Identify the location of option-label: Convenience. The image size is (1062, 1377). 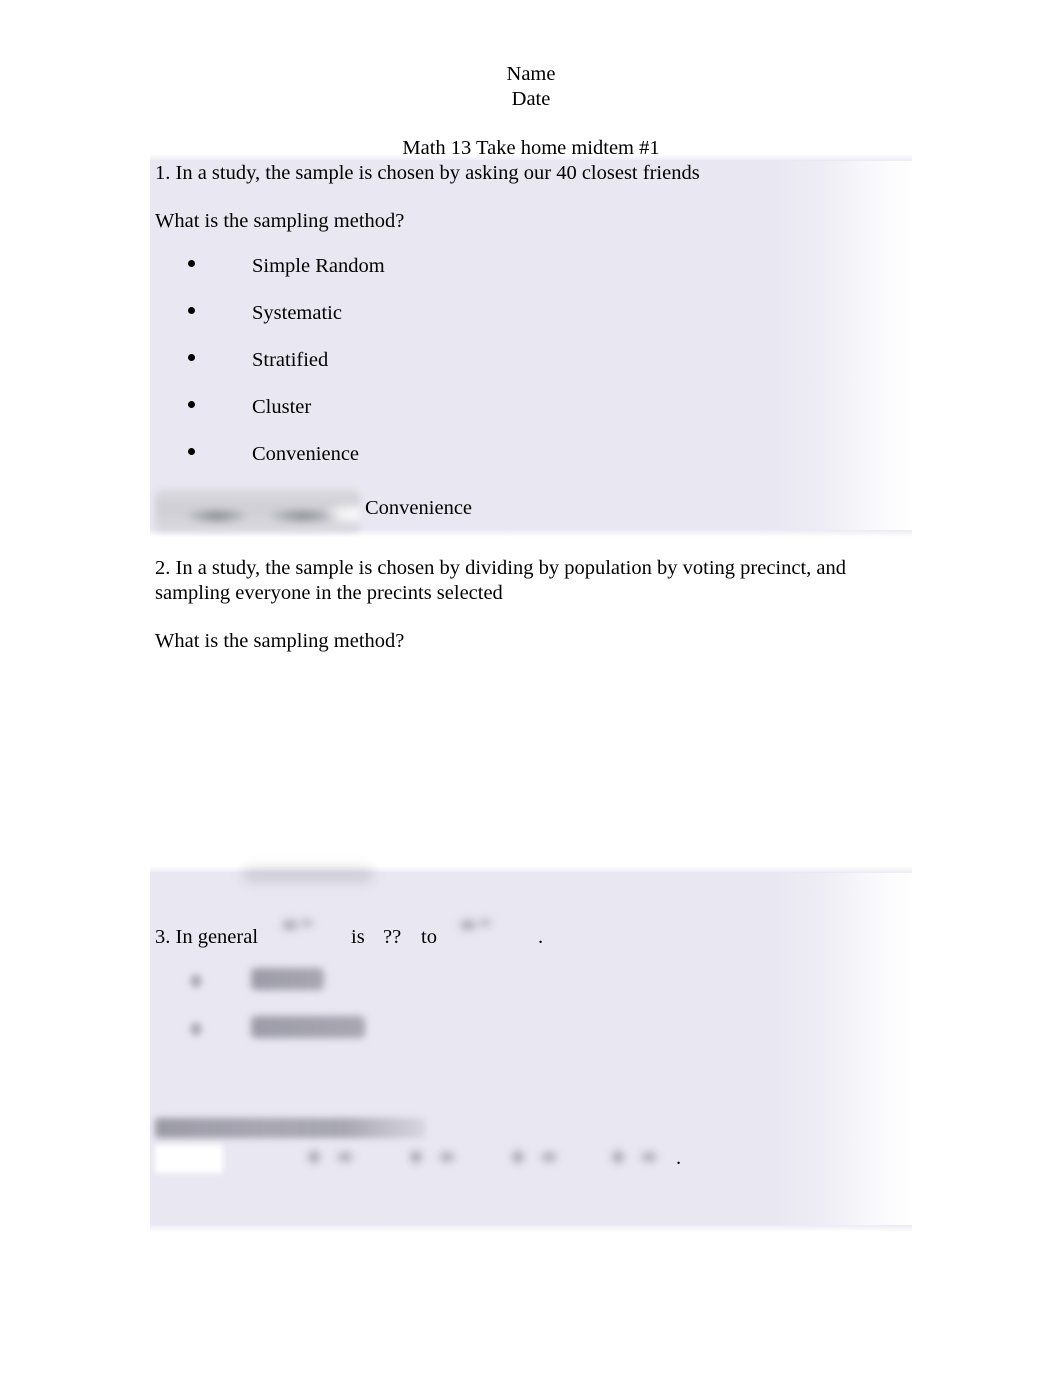
(306, 454).